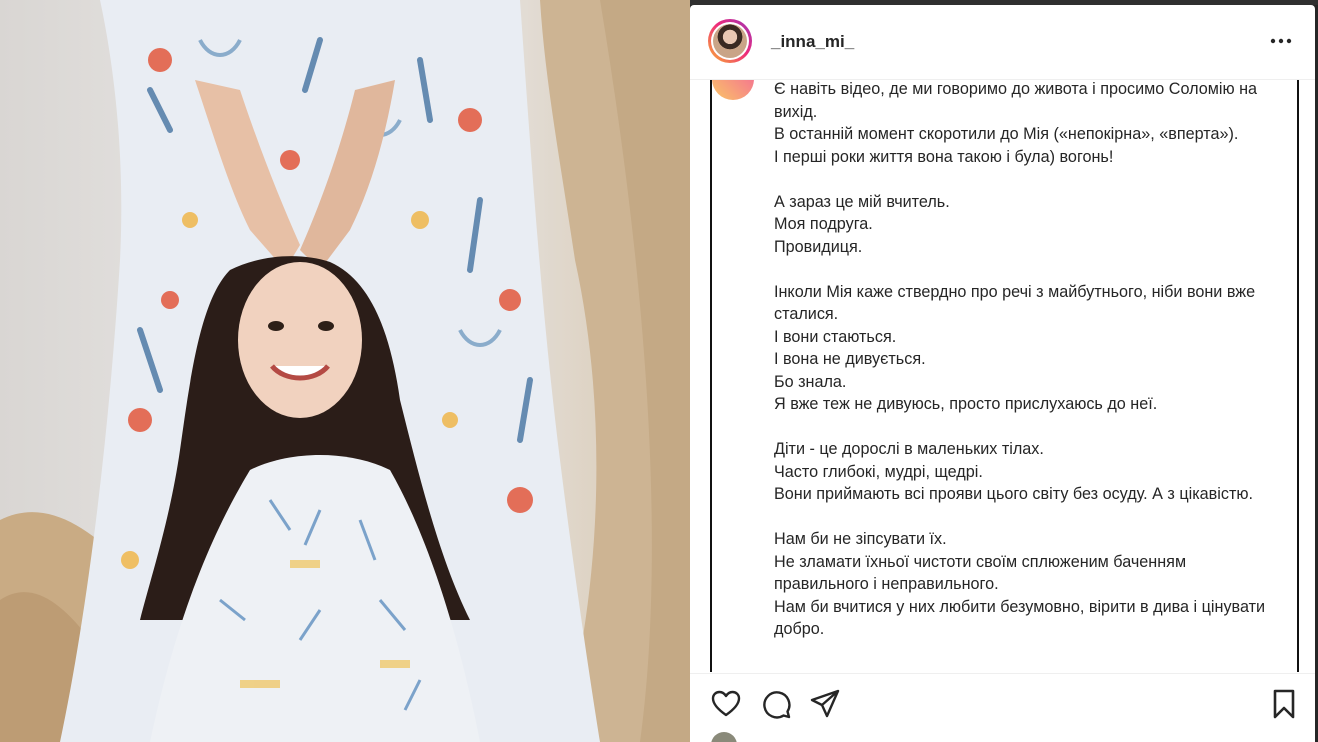 Image resolution: width=1318 pixels, height=742 pixels. What do you see at coordinates (1281, 41) in the screenshot?
I see `more-options-icon` at bounding box center [1281, 41].